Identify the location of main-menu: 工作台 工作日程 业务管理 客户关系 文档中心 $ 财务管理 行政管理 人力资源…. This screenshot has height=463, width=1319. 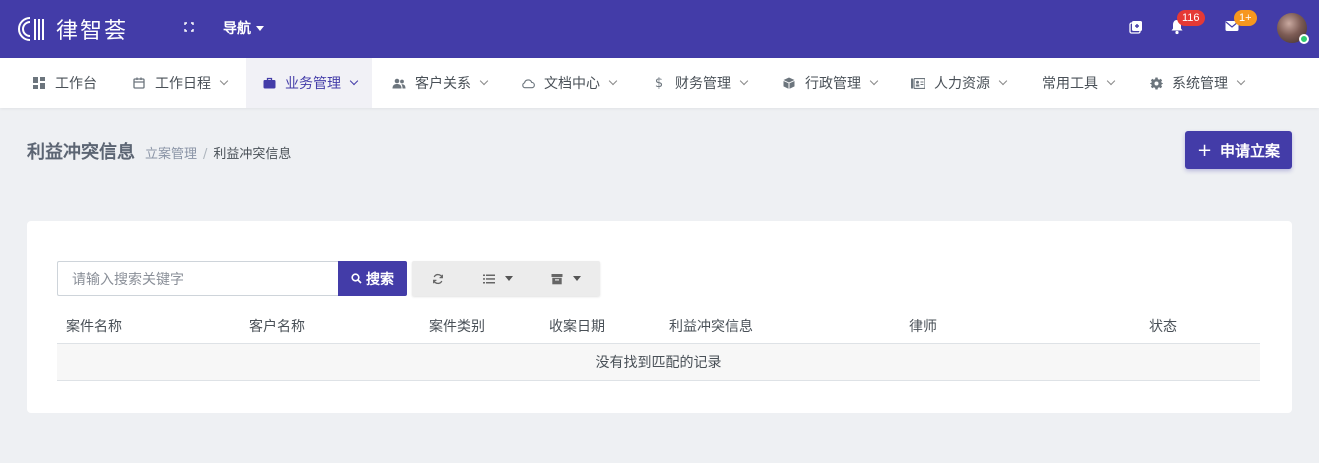
(659, 83).